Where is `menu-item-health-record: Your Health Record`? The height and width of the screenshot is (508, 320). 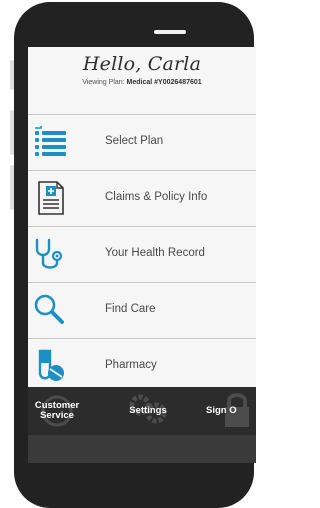
menu-item-health-record: Your Health Record is located at coordinates (142, 255).